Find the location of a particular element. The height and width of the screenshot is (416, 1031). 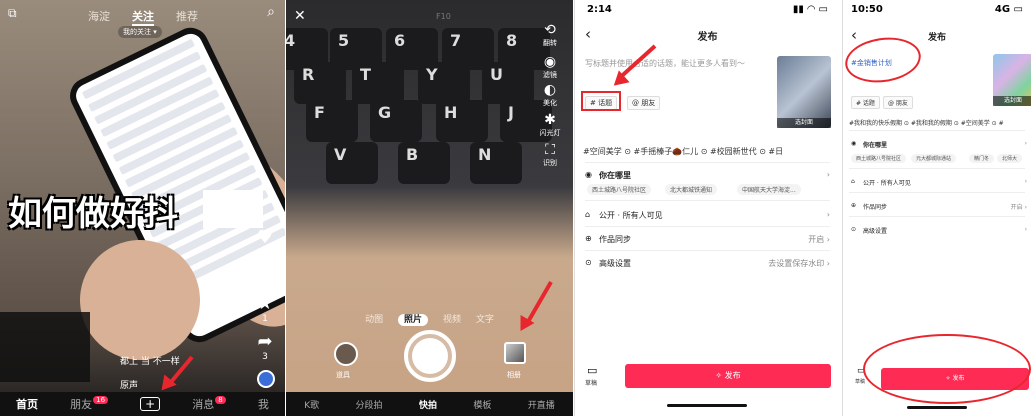

flip-label: 翻转 is located at coordinates (550, 43).